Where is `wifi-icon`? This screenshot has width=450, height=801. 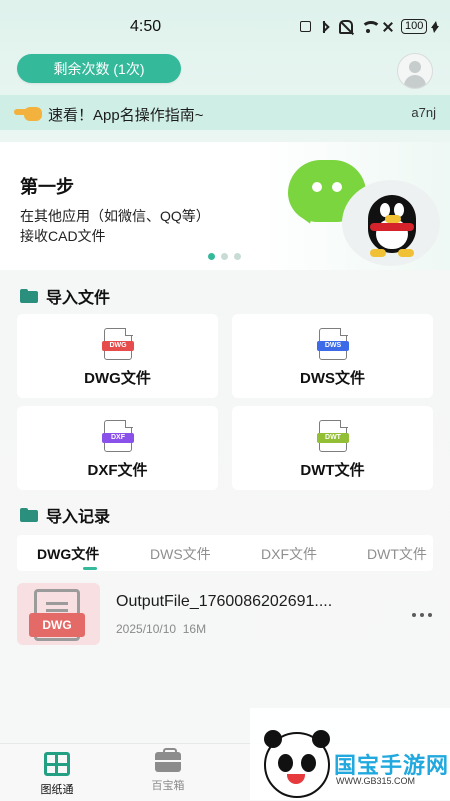 wifi-icon is located at coordinates (368, 27).